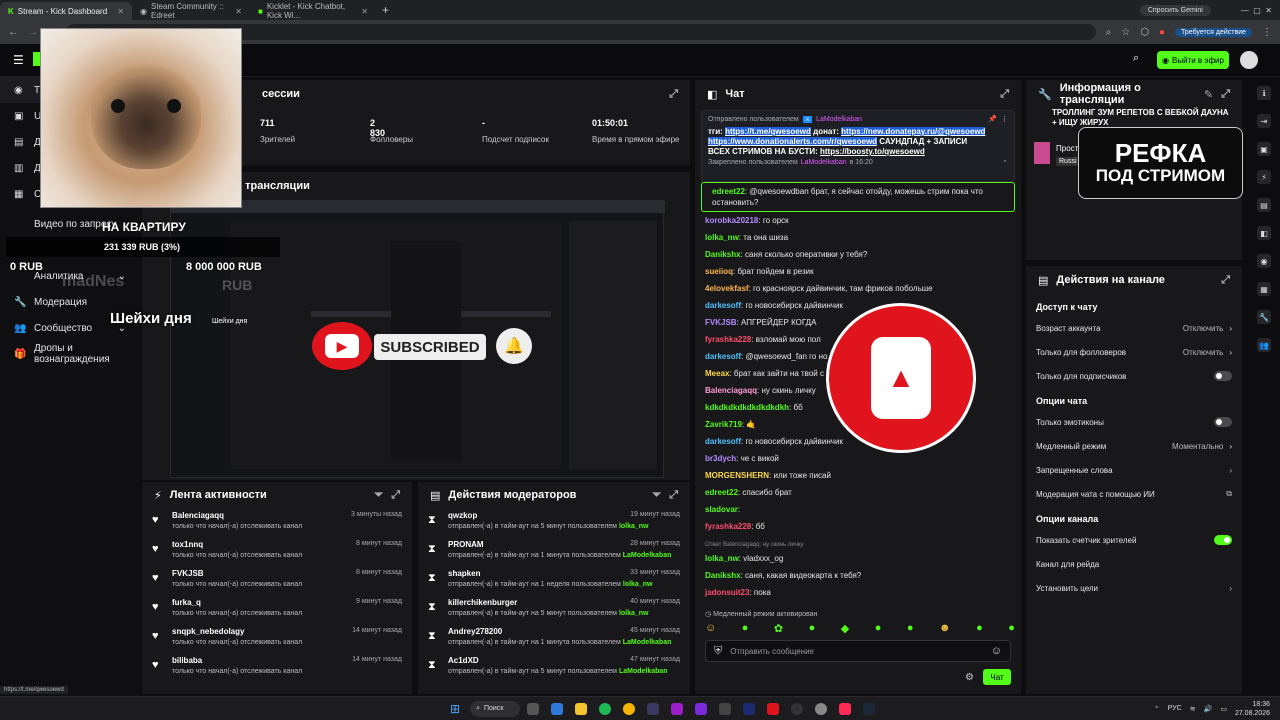 The image size is (1280, 720). What do you see at coordinates (1264, 233) in the screenshot?
I see `chat-icon: ◧` at bounding box center [1264, 233].